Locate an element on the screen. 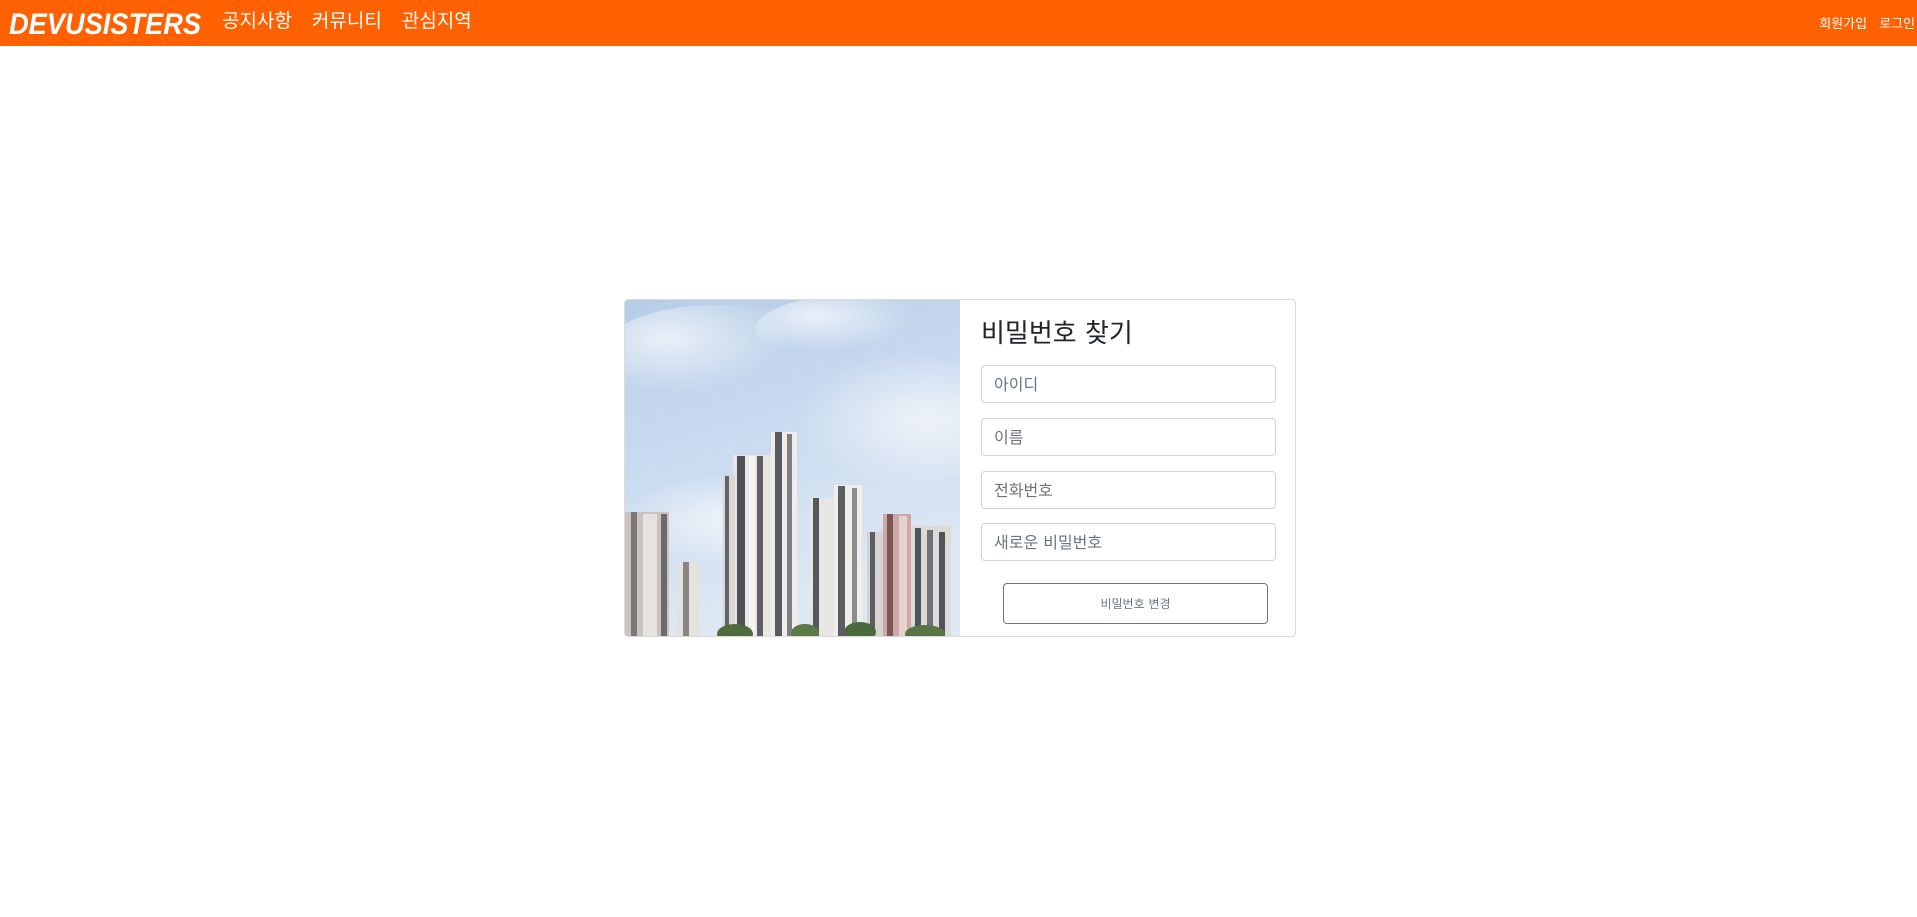 The width and height of the screenshot is (1917, 917). nav-link-notice: 공지사항 is located at coordinates (257, 21).